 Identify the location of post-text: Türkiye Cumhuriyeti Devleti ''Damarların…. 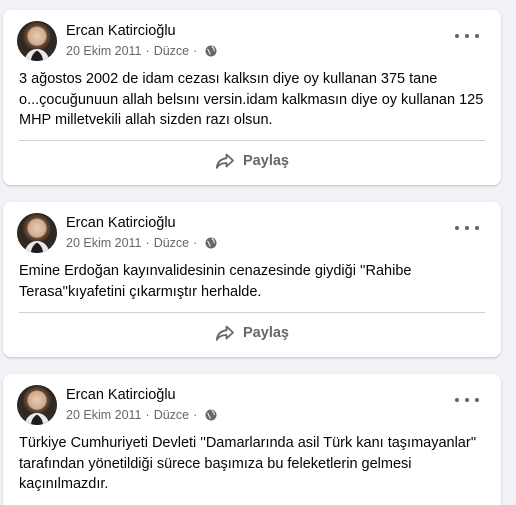
(248, 463).